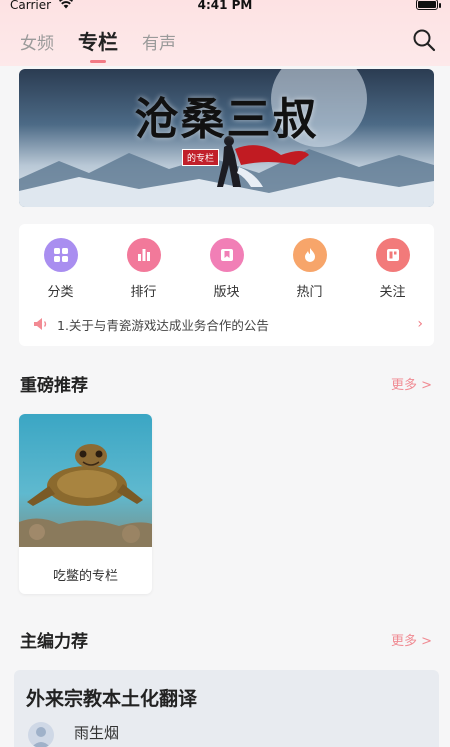 The image size is (450, 747). I want to click on quick-entry-label: 热门, so click(309, 292).